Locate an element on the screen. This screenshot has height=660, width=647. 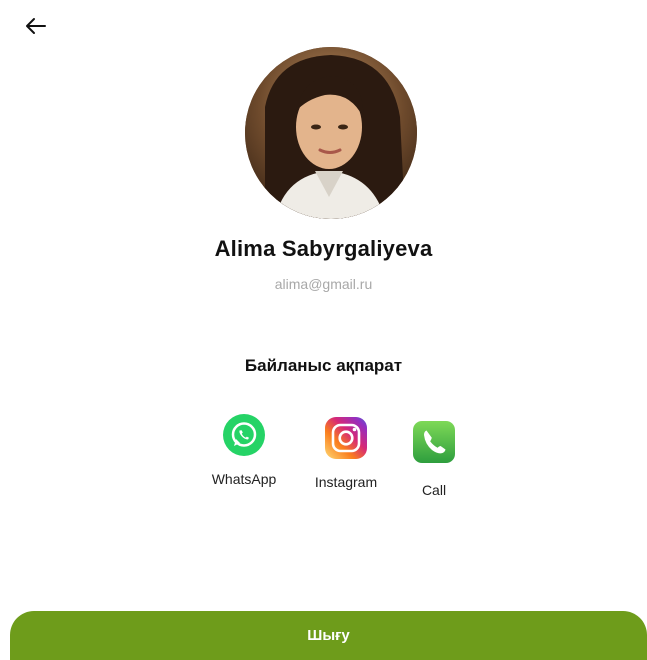
profile-name: Alima Sabyrgaliyeva is located at coordinates (323, 248).